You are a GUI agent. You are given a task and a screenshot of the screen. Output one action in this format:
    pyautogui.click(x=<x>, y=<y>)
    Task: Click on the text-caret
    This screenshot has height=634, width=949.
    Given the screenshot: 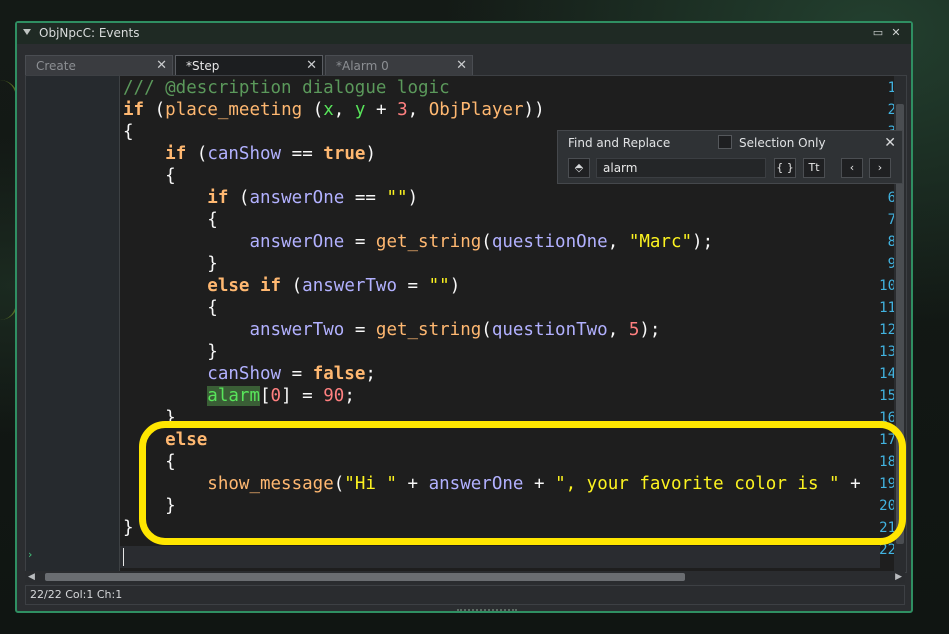 What is the action you would take?
    pyautogui.click(x=123, y=557)
    